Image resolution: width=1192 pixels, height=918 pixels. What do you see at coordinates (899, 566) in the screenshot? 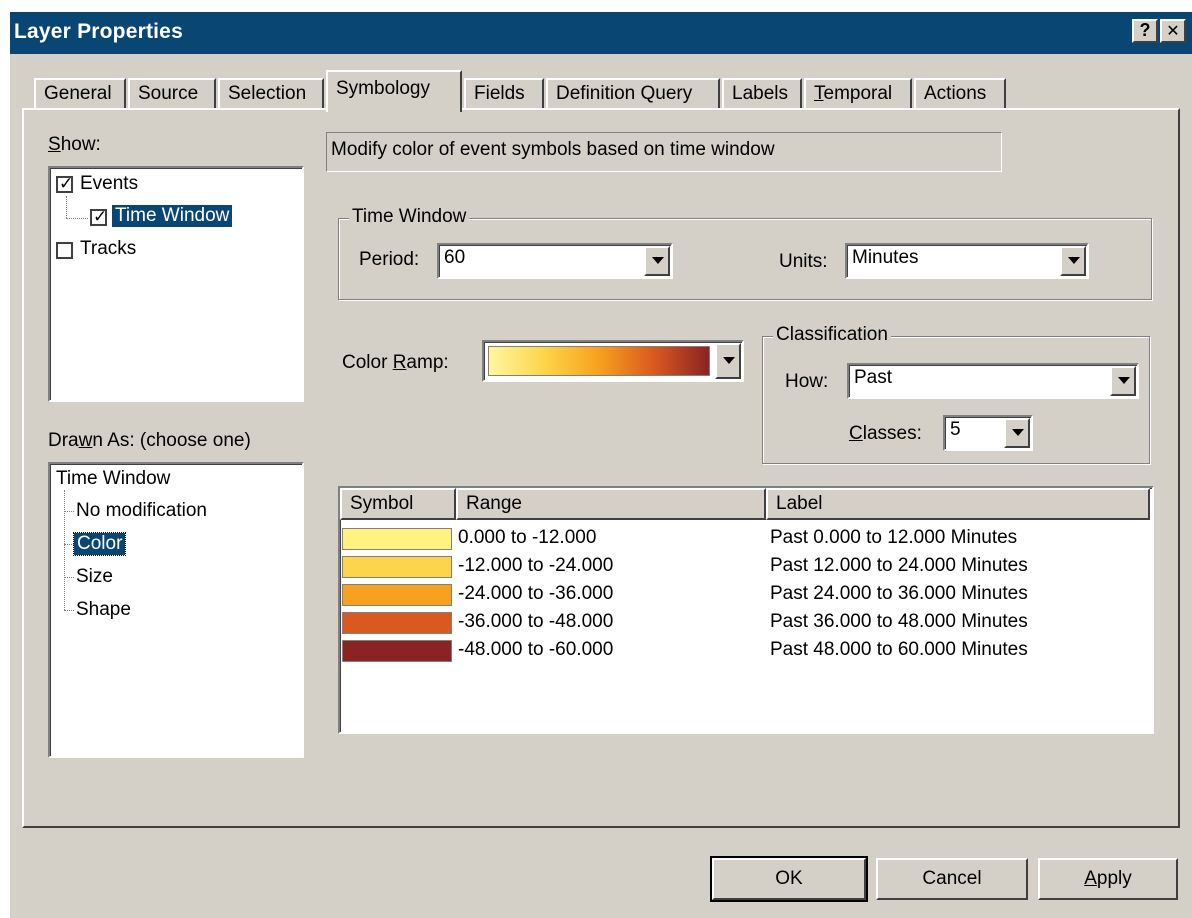
I see `label-cell: Past 12.000 to 24.000 Minutes` at bounding box center [899, 566].